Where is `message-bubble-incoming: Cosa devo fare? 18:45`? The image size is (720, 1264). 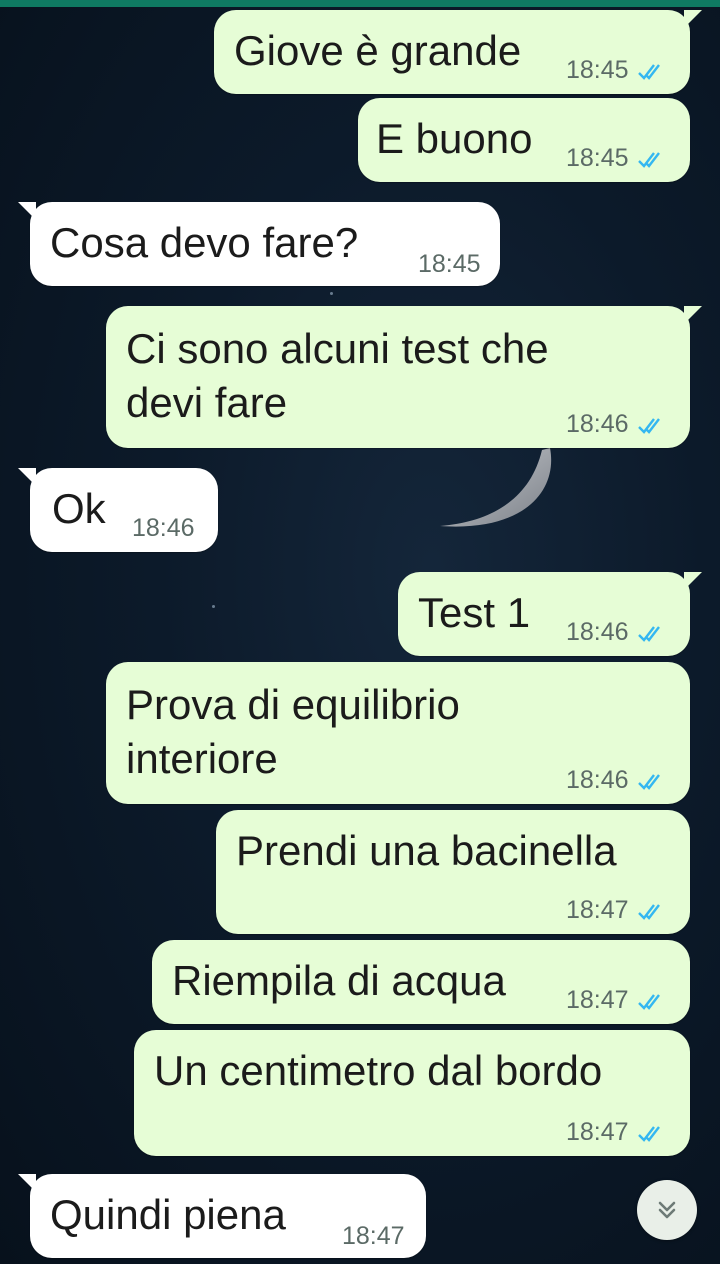
message-bubble-incoming: Cosa devo fare? 18:45 is located at coordinates (259, 244).